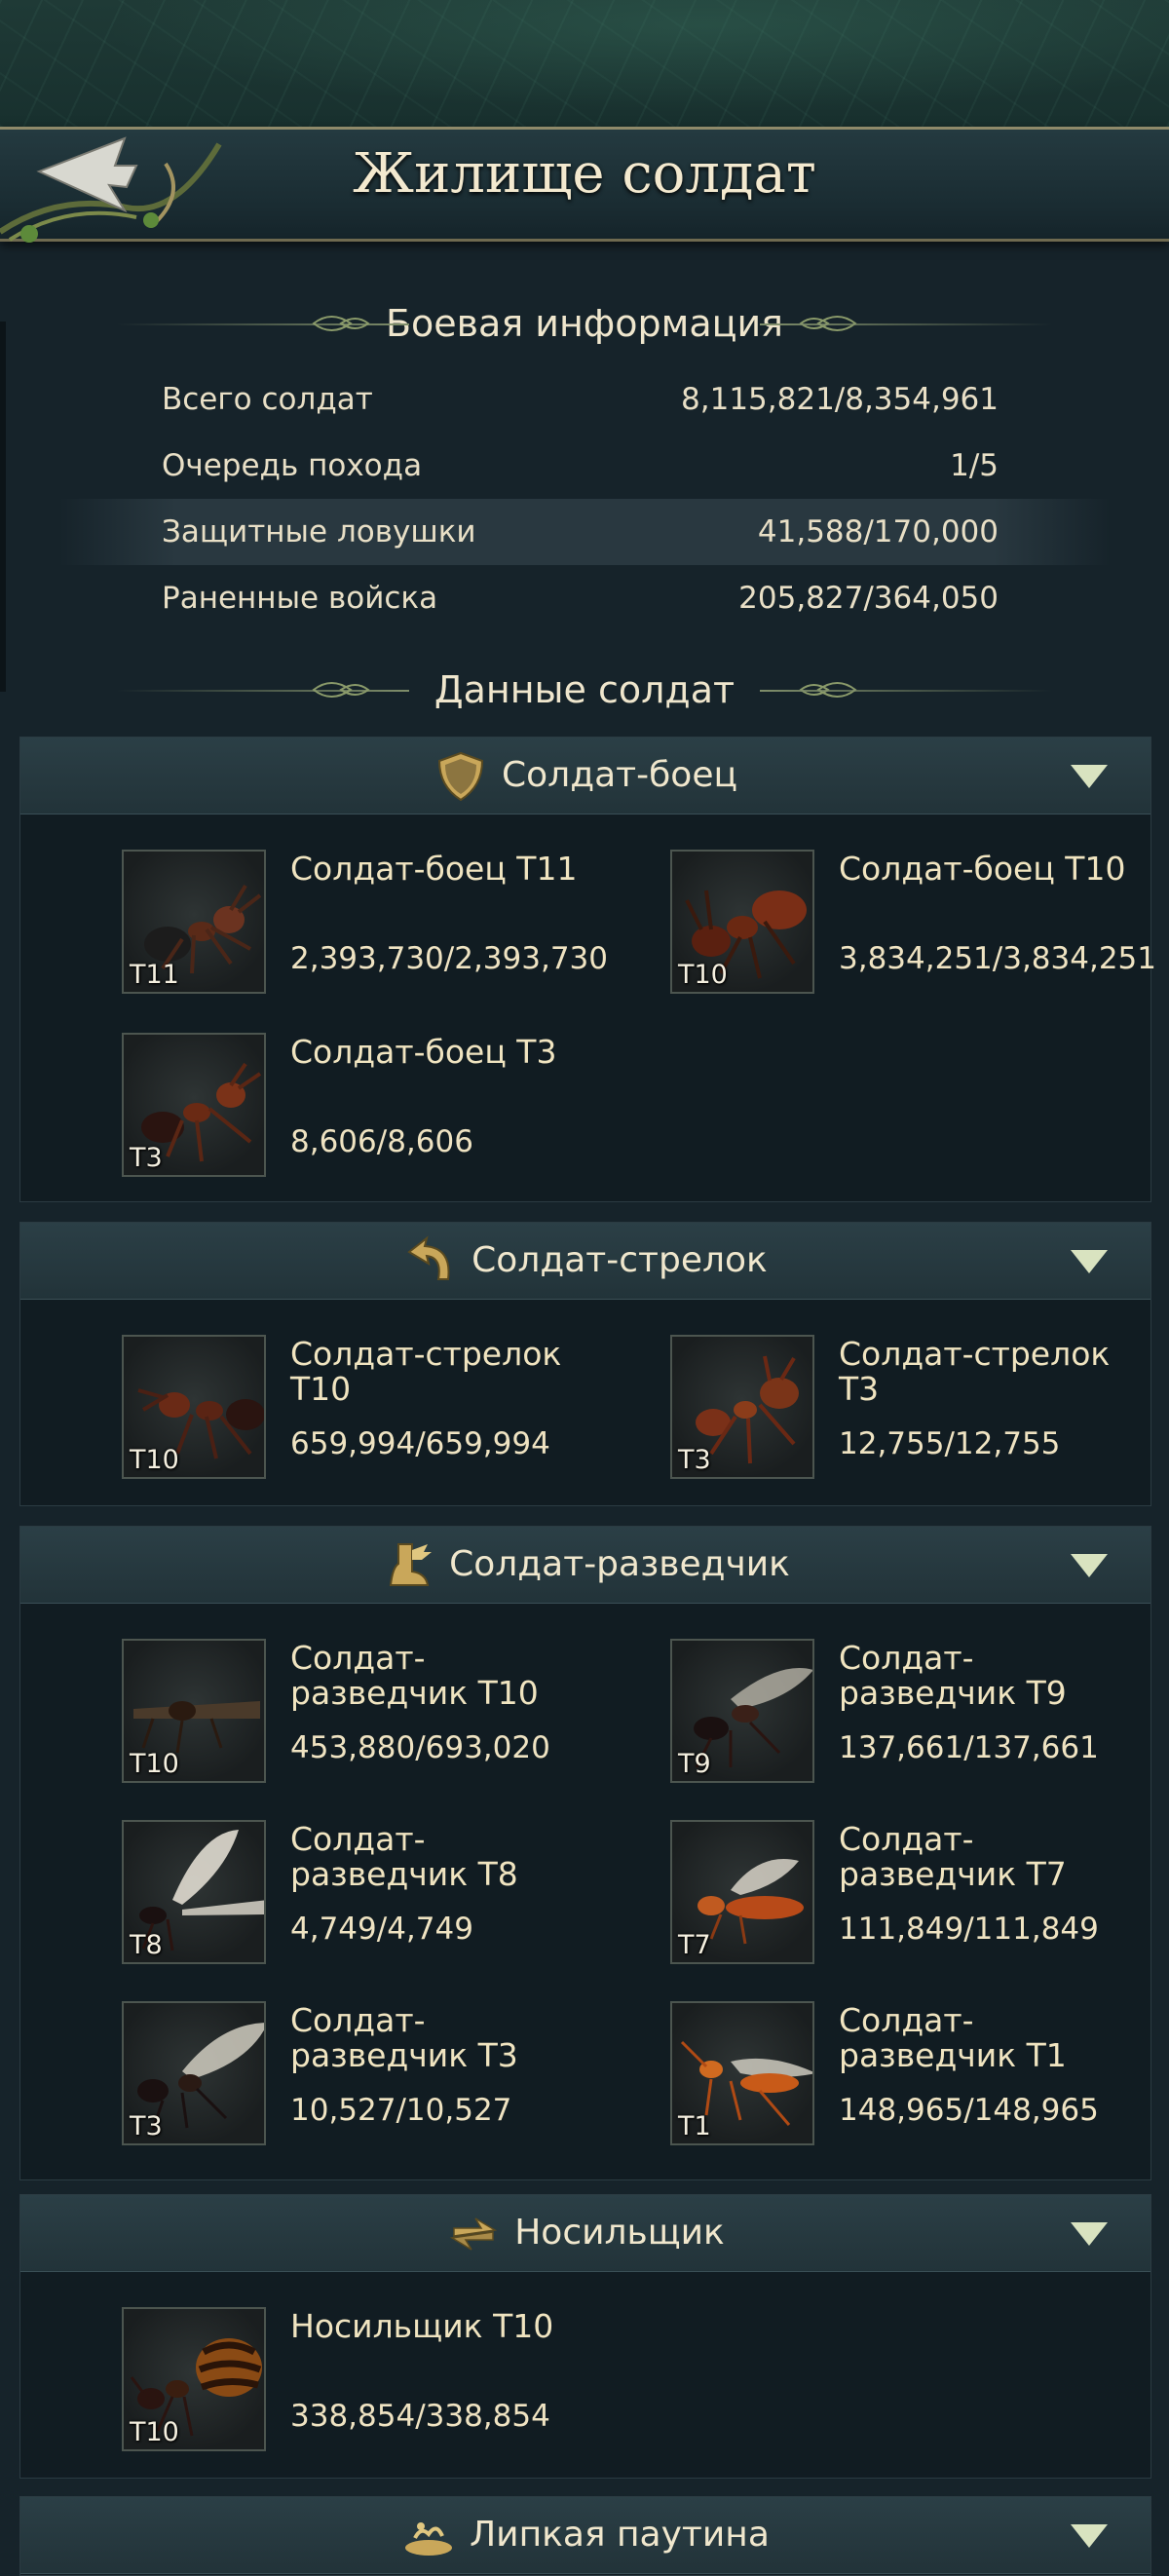  I want to click on unit-card: T7 Солдат-разведчик T7 111,849/111,849, so click(840, 1892).